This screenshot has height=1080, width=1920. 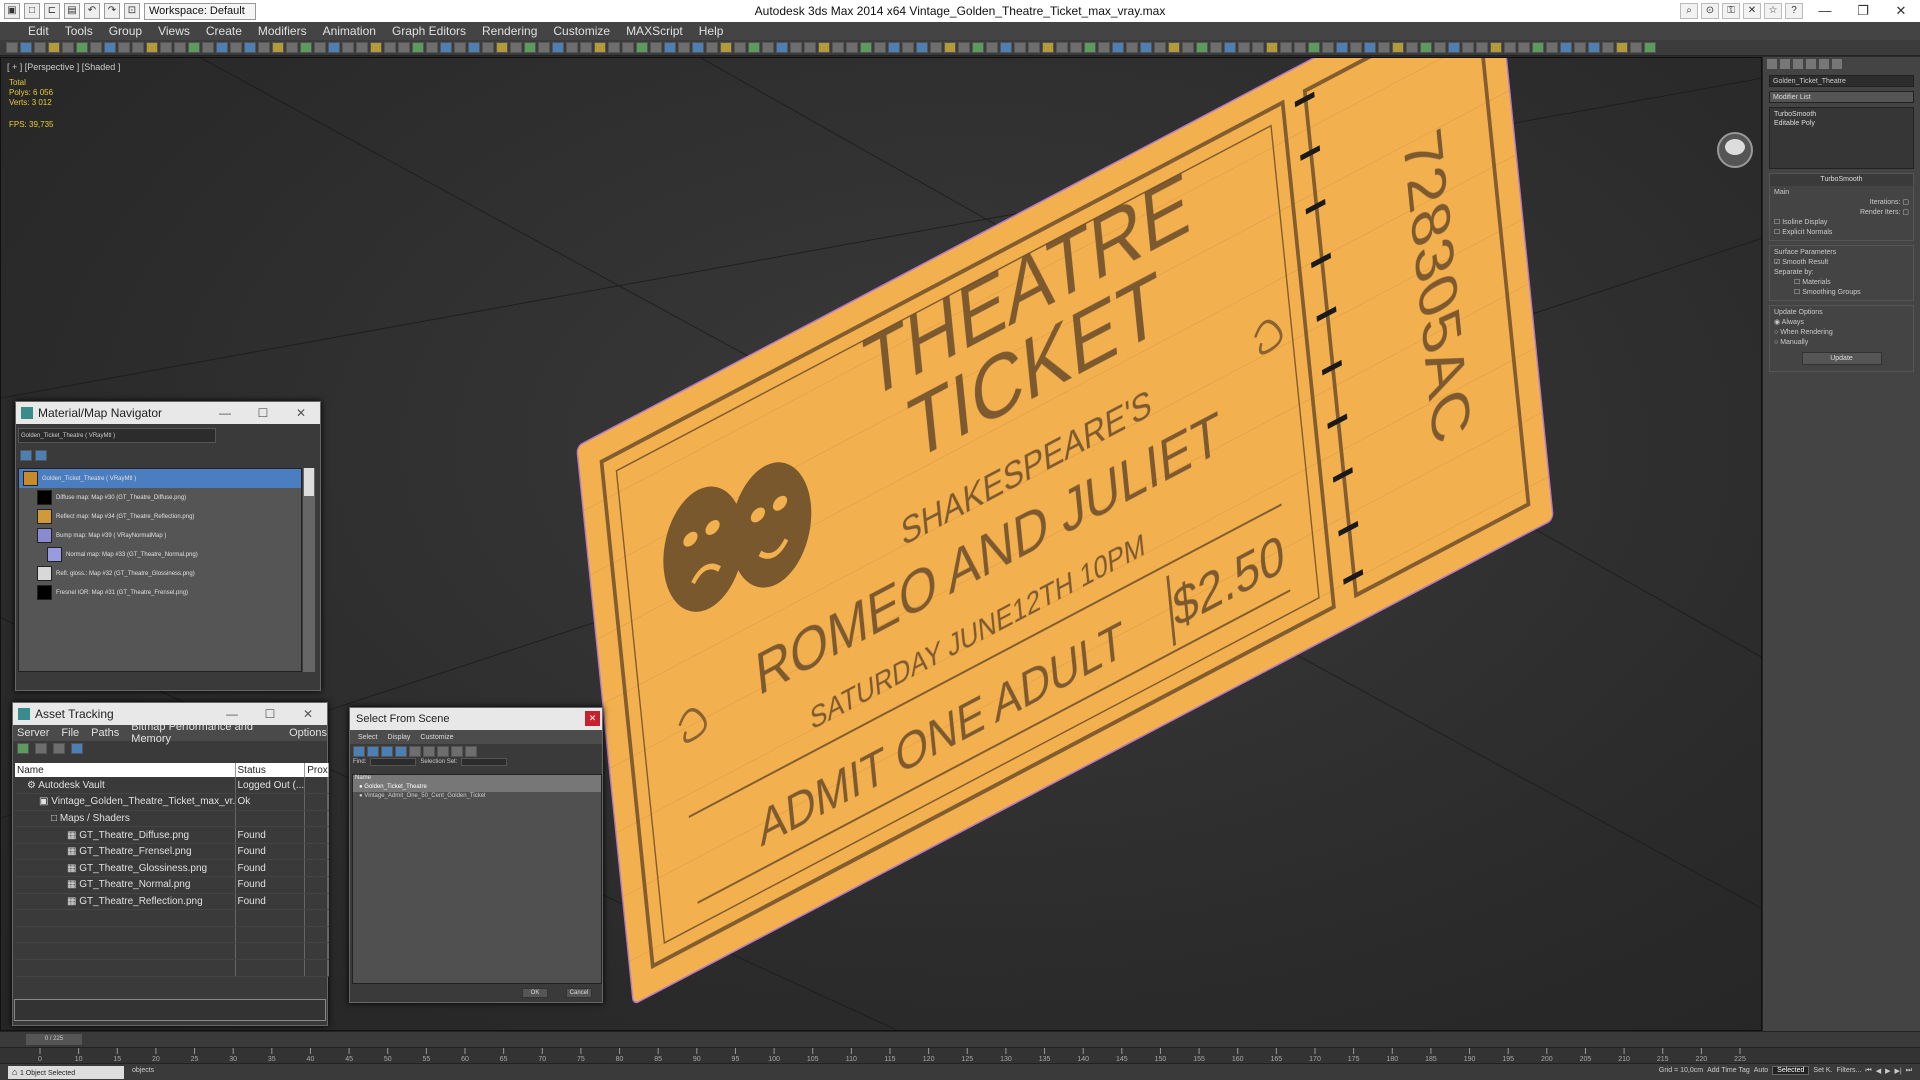 What do you see at coordinates (125, 770) in the screenshot?
I see `column-name: Name` at bounding box center [125, 770].